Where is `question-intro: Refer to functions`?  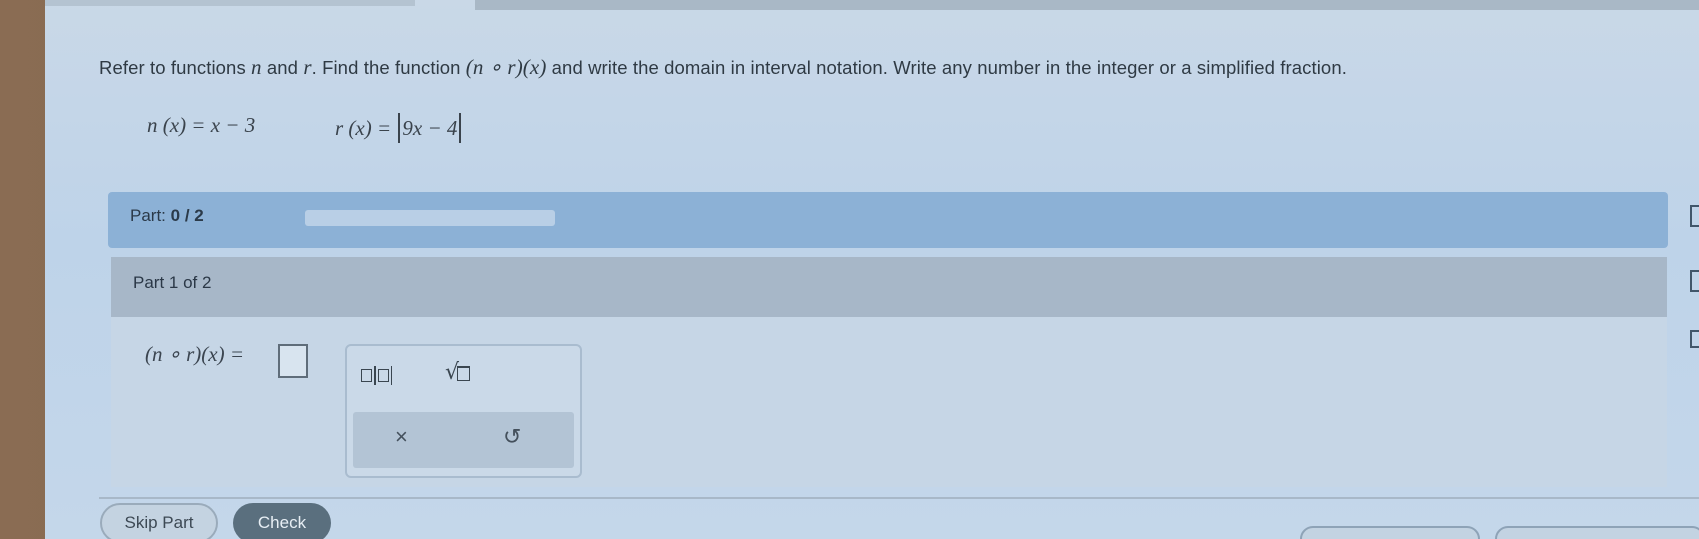 question-intro: Refer to functions is located at coordinates (175, 67).